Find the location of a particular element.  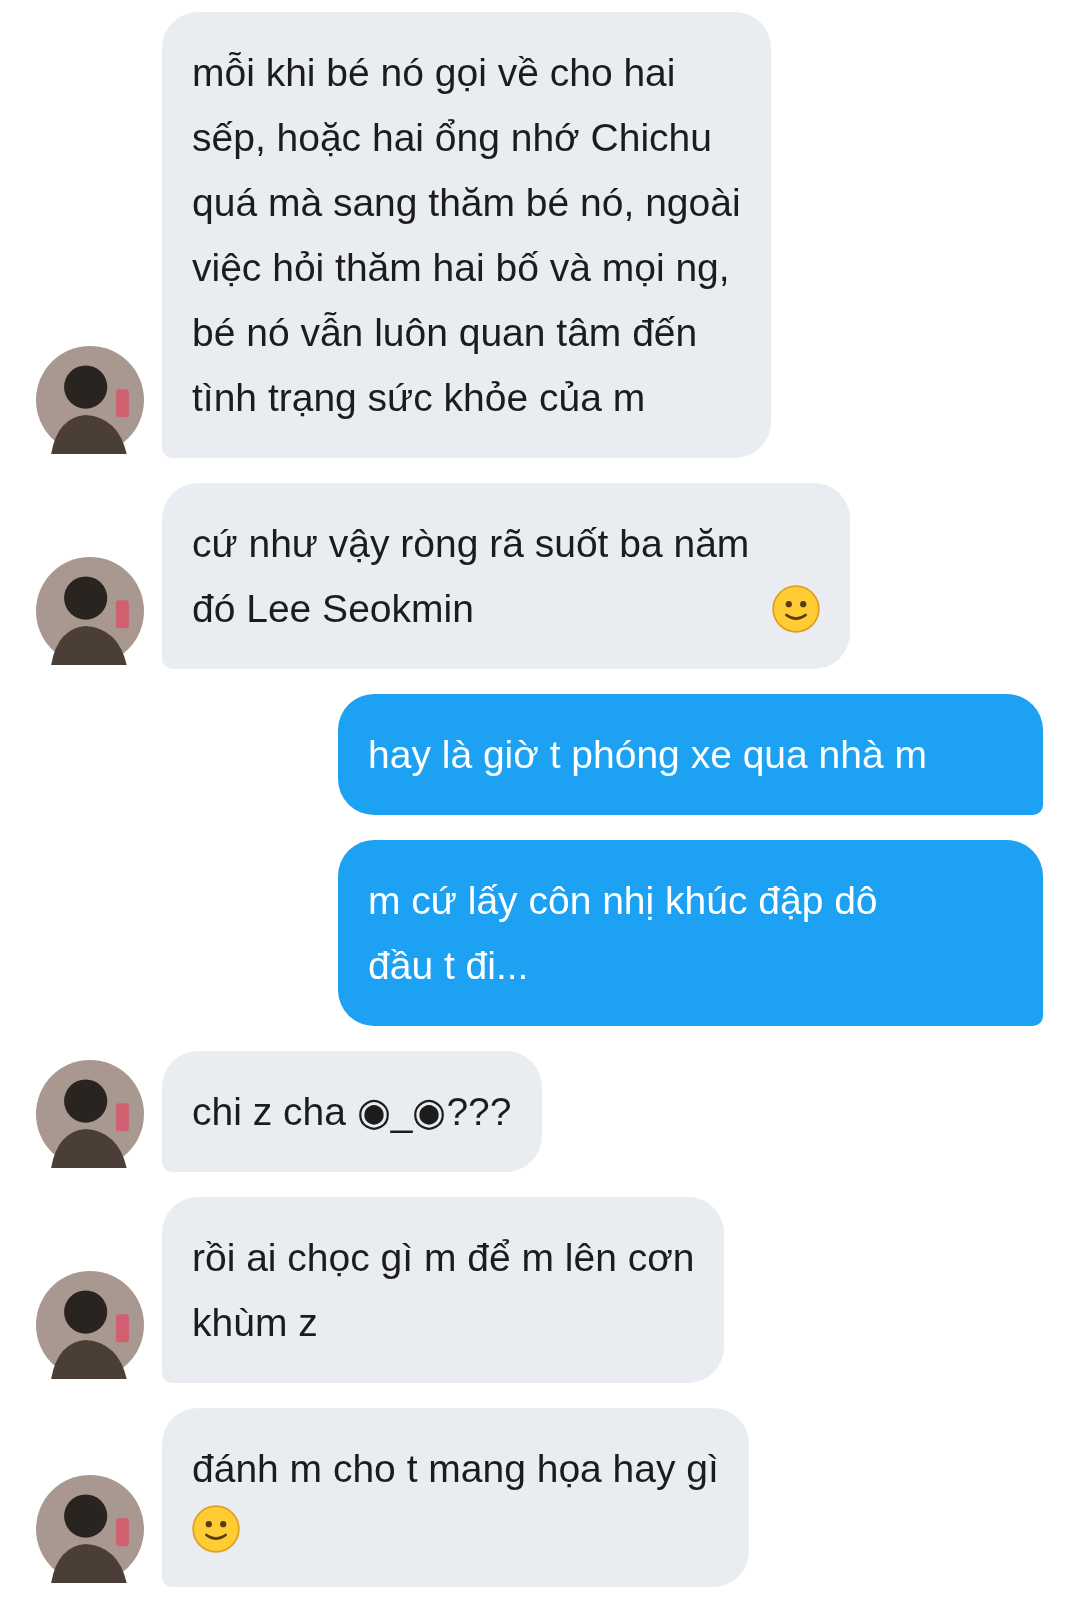

message-text: chi z cha ◉_◉??? is located at coordinates (352, 1112).